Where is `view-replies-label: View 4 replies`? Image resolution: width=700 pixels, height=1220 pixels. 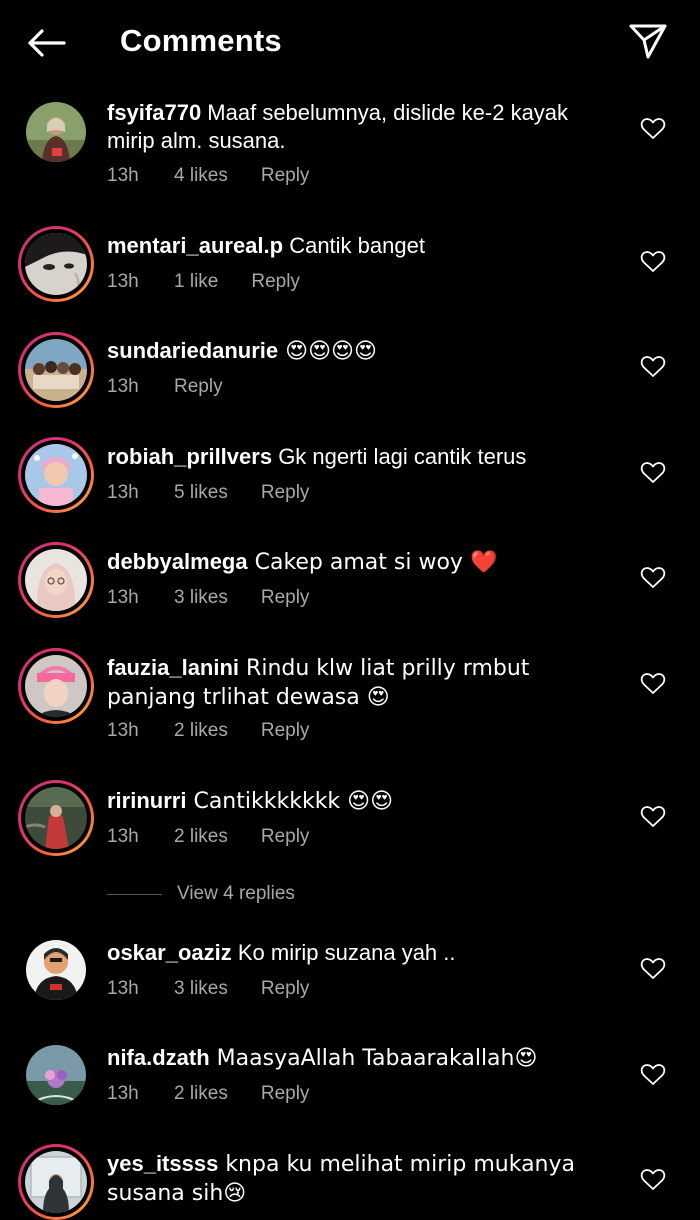
view-replies-label: View 4 replies is located at coordinates (236, 893).